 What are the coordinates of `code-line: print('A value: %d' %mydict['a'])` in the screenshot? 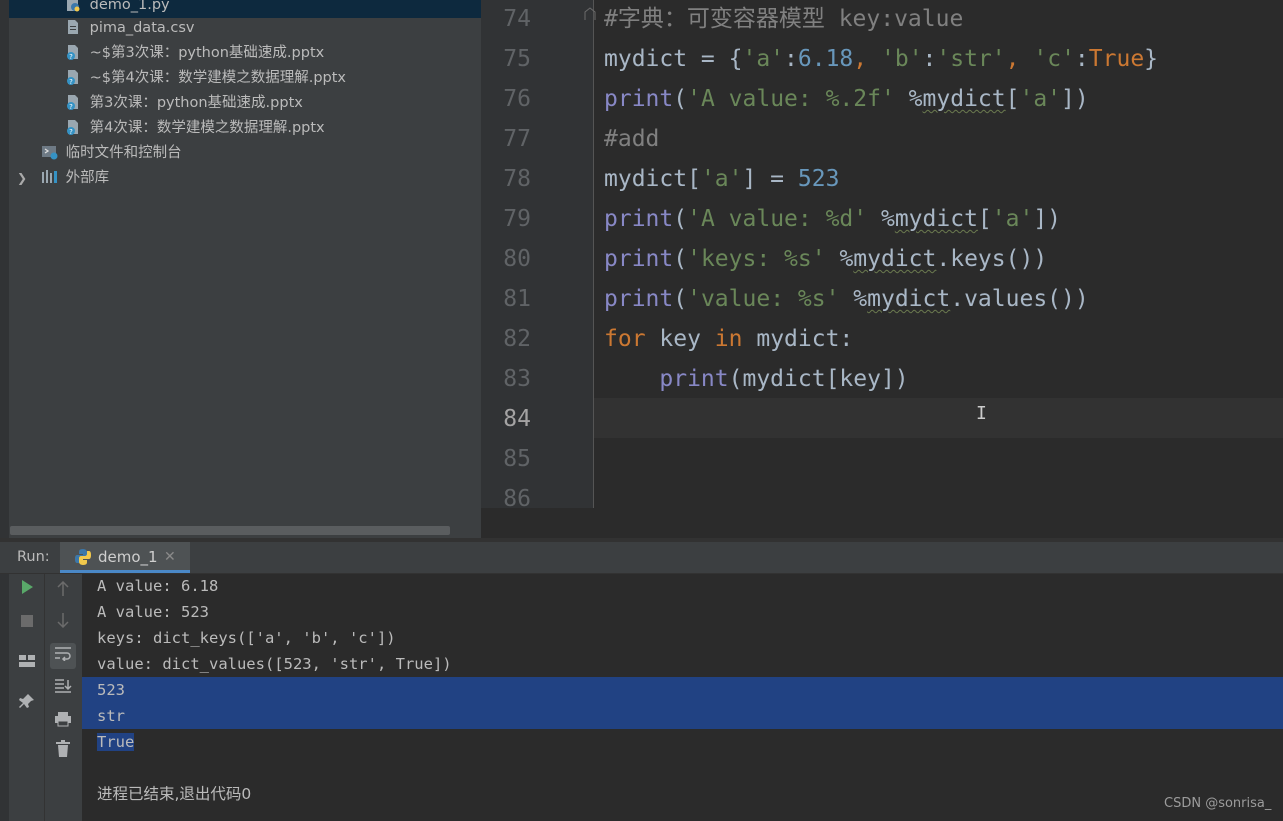 It's located at (832, 219).